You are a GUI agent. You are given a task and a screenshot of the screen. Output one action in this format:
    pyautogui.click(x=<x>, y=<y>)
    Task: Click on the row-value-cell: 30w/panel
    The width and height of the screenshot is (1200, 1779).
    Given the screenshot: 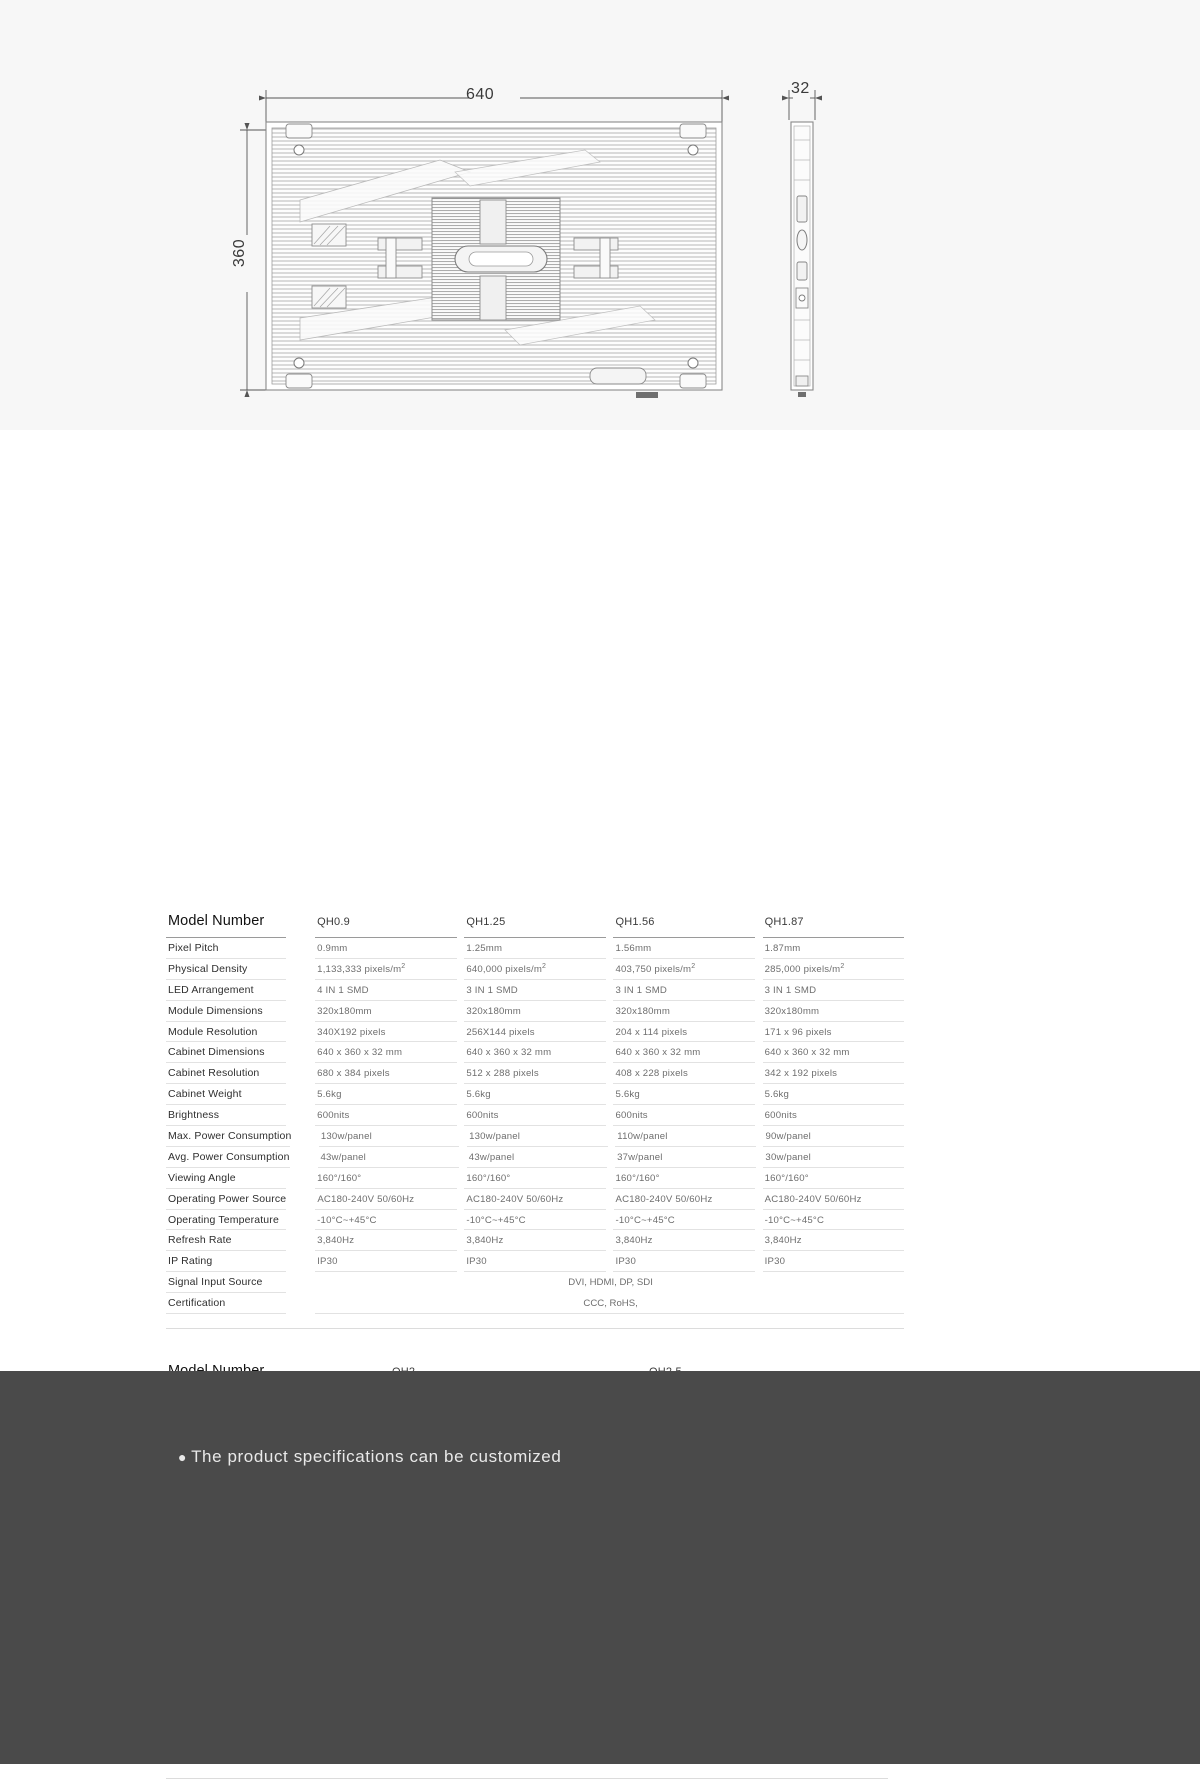 What is the action you would take?
    pyautogui.click(x=834, y=1157)
    